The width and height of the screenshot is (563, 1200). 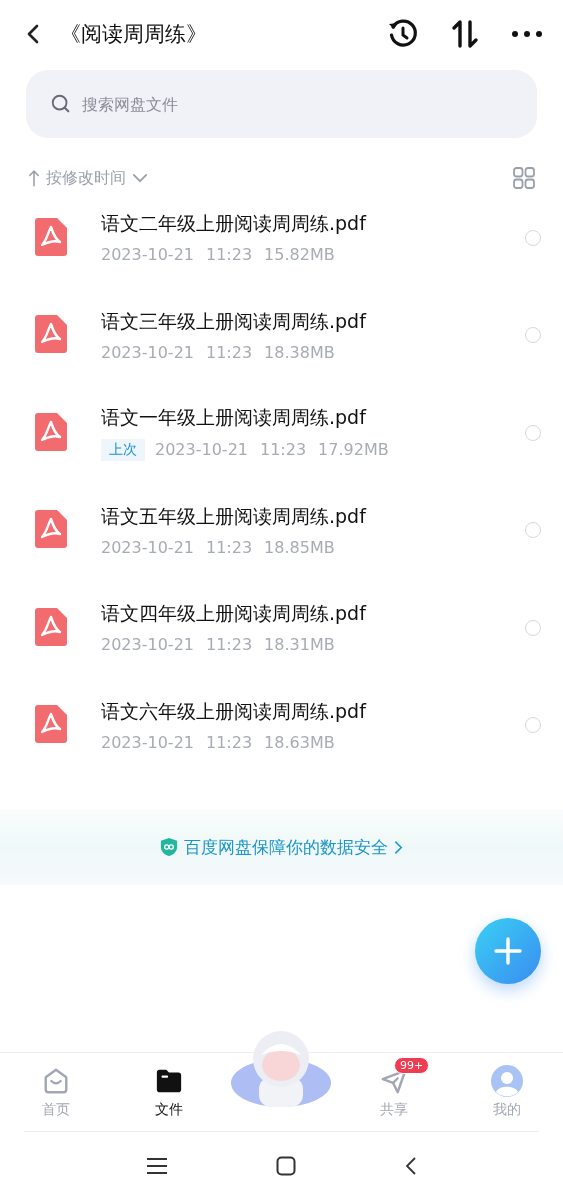 I want to click on back-nav-icon, so click(x=410, y=1166).